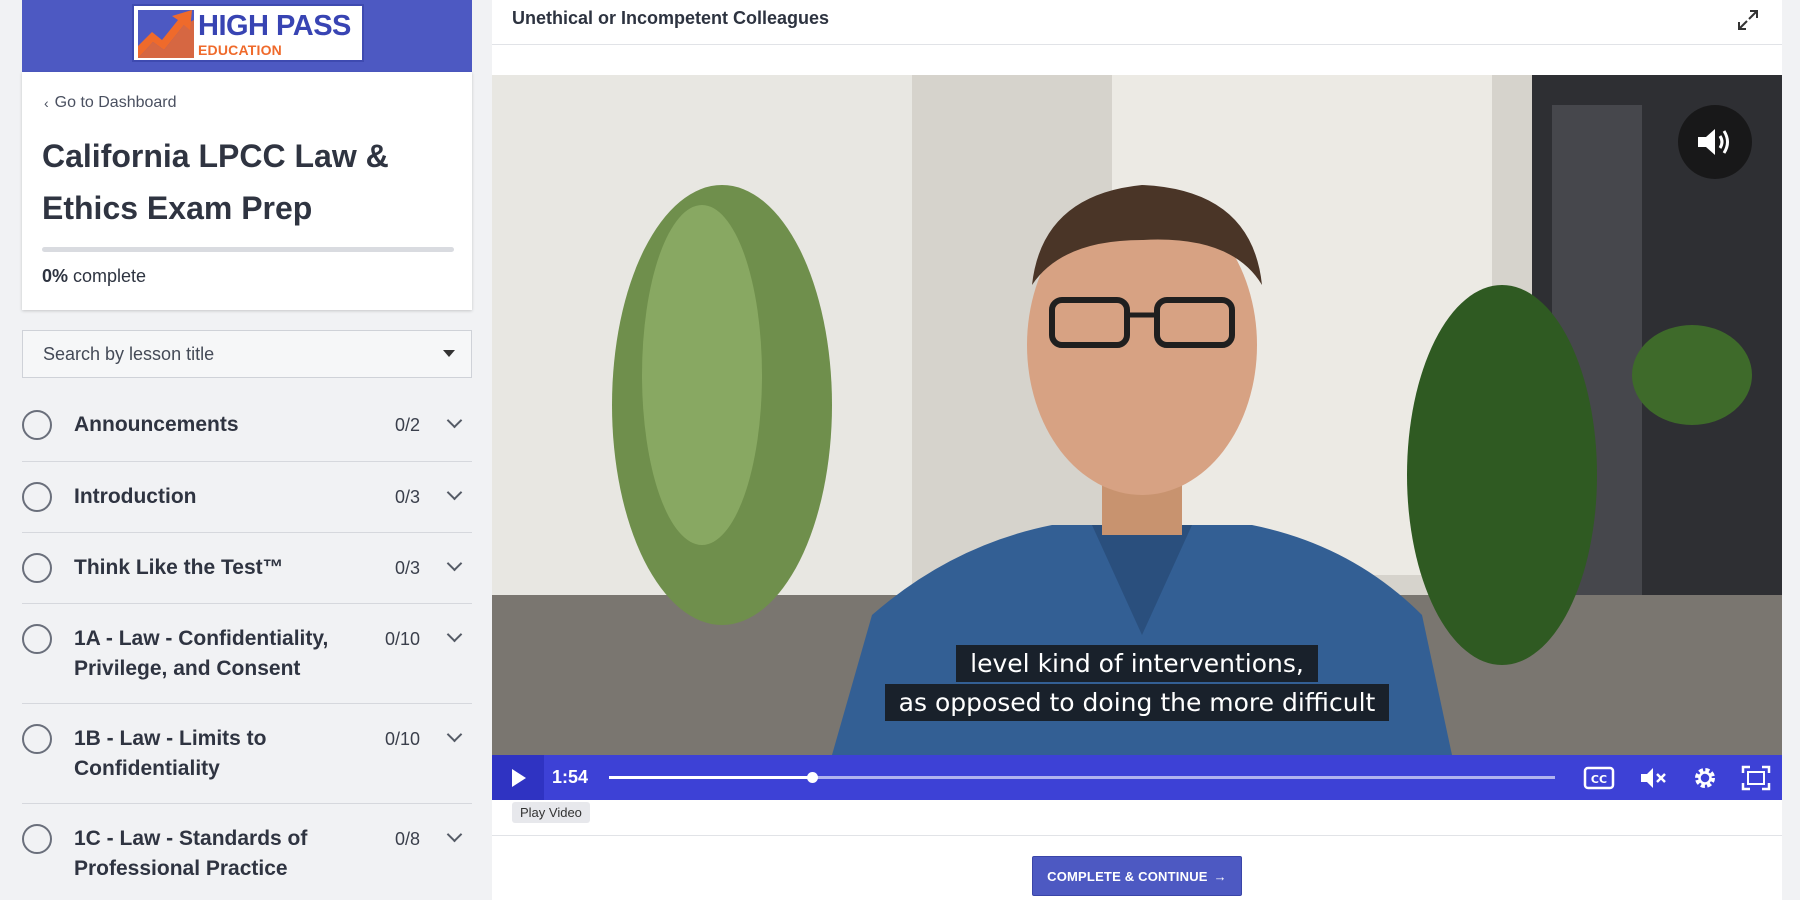 This screenshot has width=1800, height=900. I want to click on lesson-footer: COMPLETE & CONTINUE →, so click(1137, 867).